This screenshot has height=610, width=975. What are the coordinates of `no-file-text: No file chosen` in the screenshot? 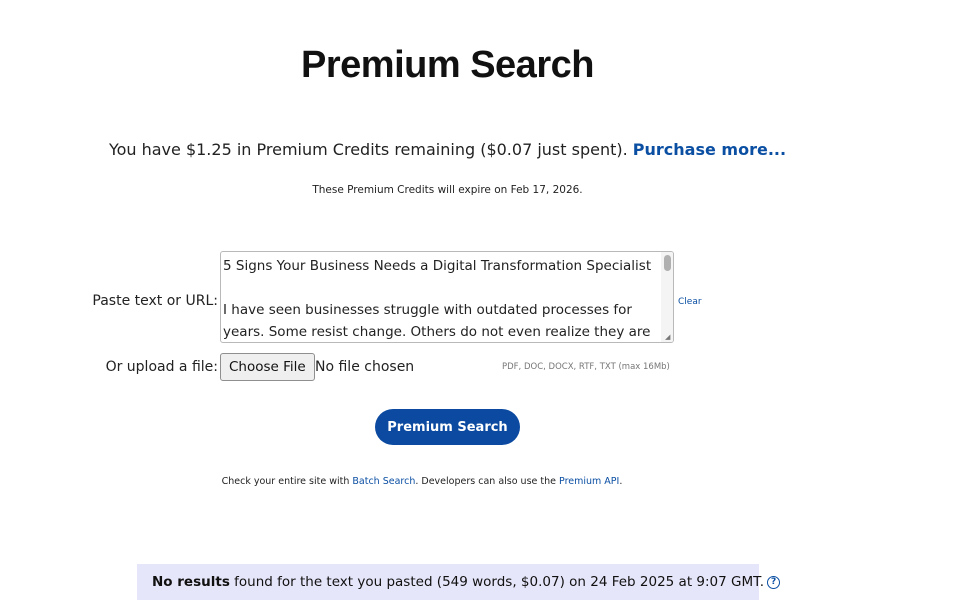 It's located at (365, 367).